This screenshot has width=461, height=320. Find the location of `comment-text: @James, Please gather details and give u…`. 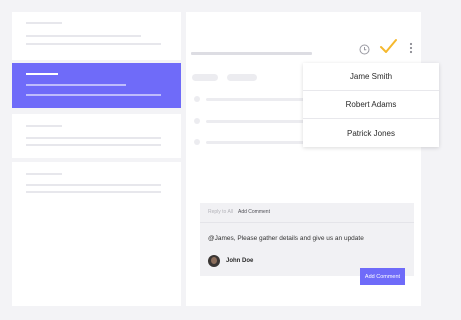

comment-text: @James, Please gather details and give u… is located at coordinates (286, 238).